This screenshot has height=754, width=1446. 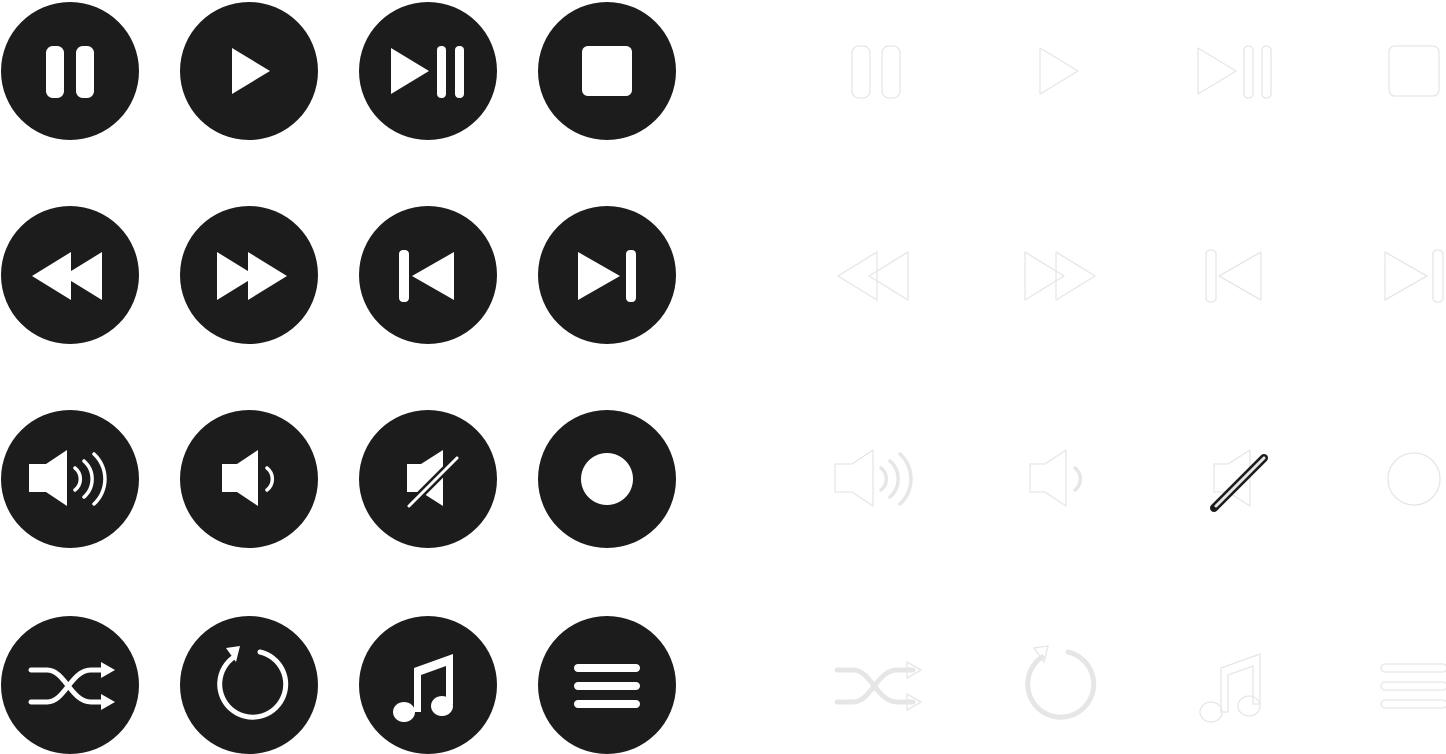 I want to click on filled-record-icon, so click(x=607, y=479).